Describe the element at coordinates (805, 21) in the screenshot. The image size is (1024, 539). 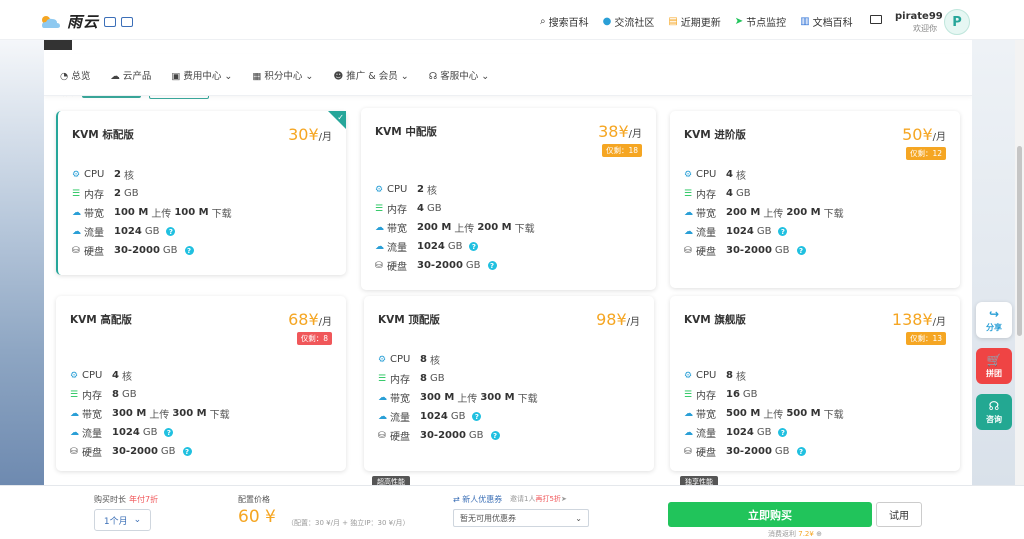
I see `book-icon: ▥` at that location.